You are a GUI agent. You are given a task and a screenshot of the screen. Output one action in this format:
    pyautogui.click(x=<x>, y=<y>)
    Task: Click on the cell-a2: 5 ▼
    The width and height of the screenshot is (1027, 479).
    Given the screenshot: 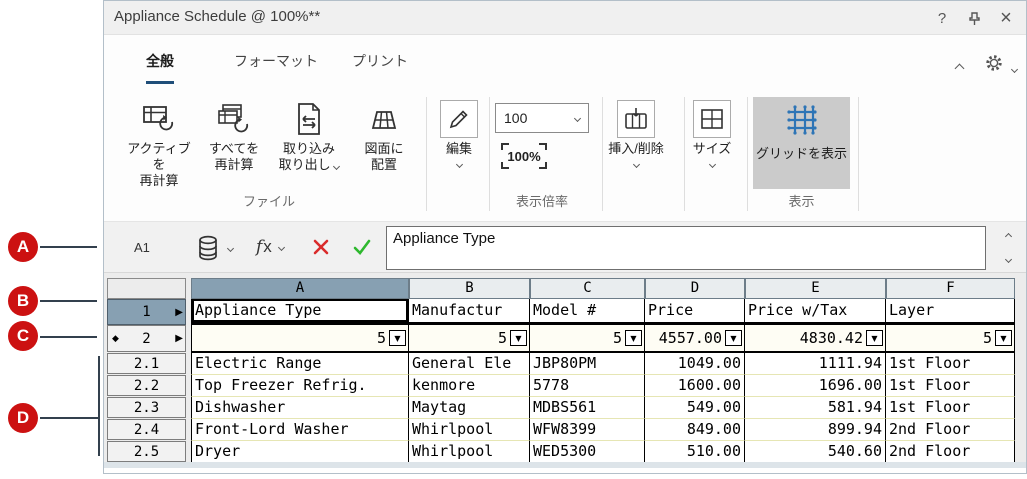 What is the action you would take?
    pyautogui.click(x=300, y=339)
    